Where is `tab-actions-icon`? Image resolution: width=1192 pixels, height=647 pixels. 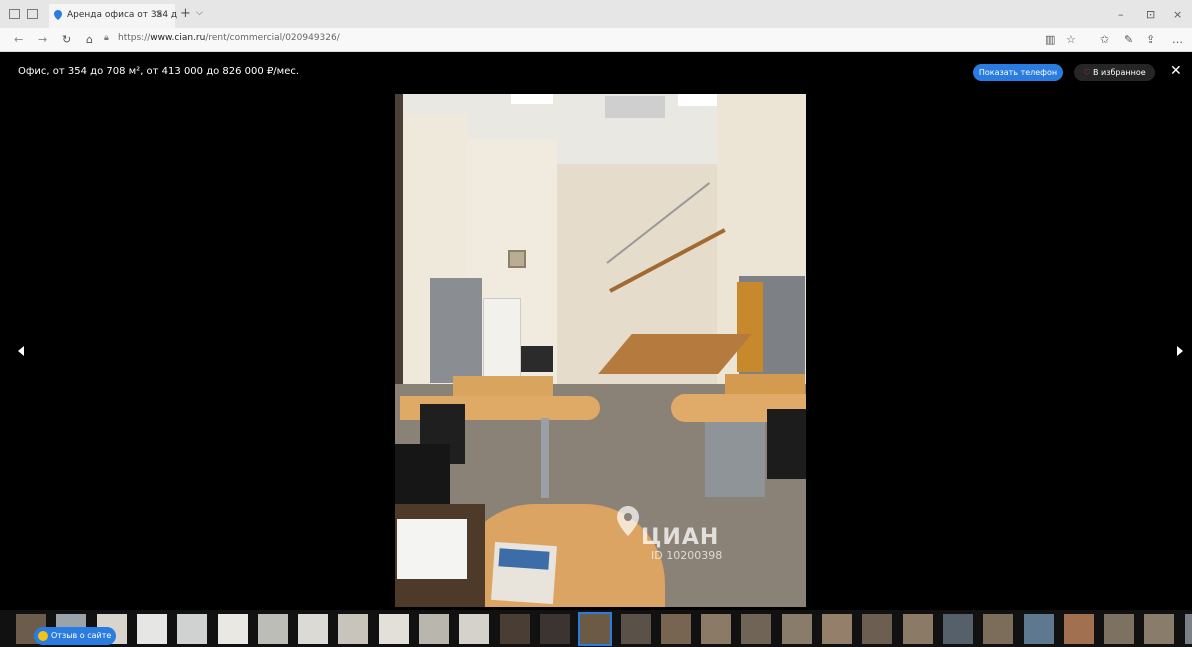
tab-actions-icon is located at coordinates (14, 14).